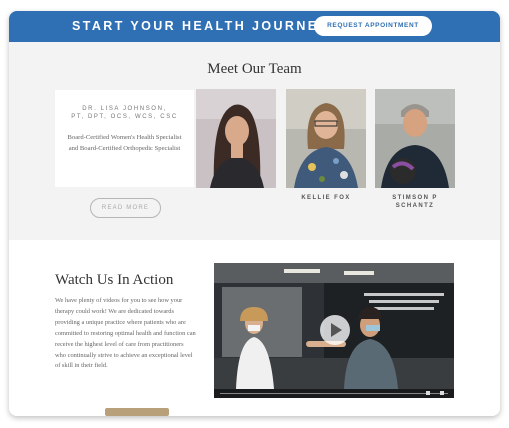 Image resolution: width=509 pixels, height=428 pixels. What do you see at coordinates (415, 138) in the screenshot?
I see `stimson-schantz-photo` at bounding box center [415, 138].